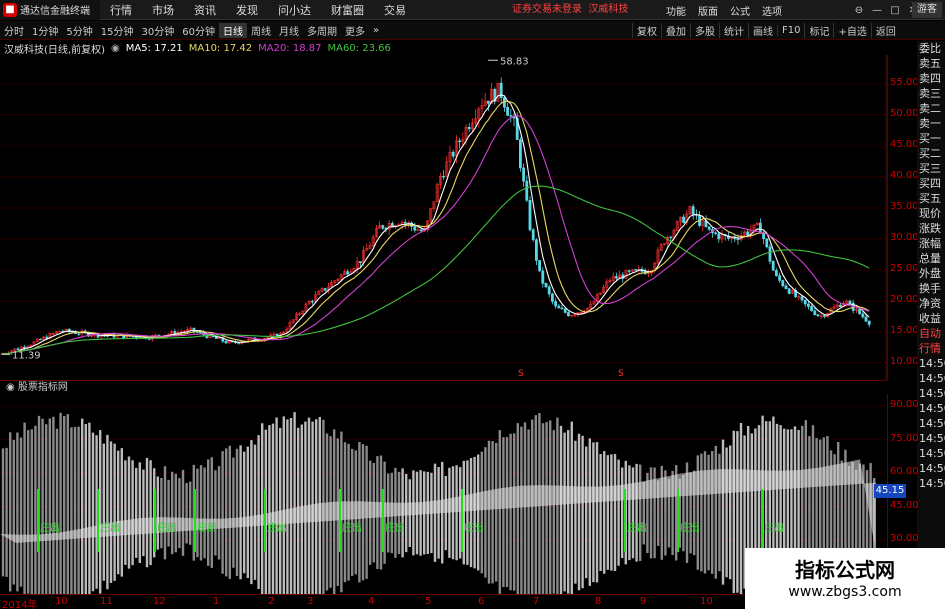 This screenshot has height=609, width=945. Describe the element at coordinates (163, 10) in the screenshot. I see `menu-item-1: 市场` at that location.